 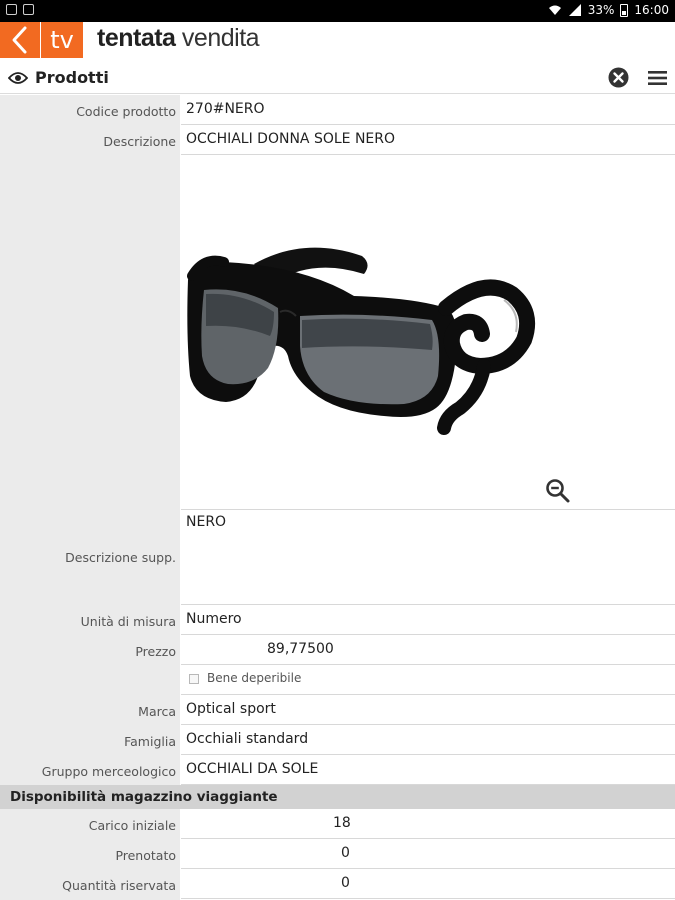 I want to click on row-prenotato: Prenotato 0, so click(x=337, y=854).